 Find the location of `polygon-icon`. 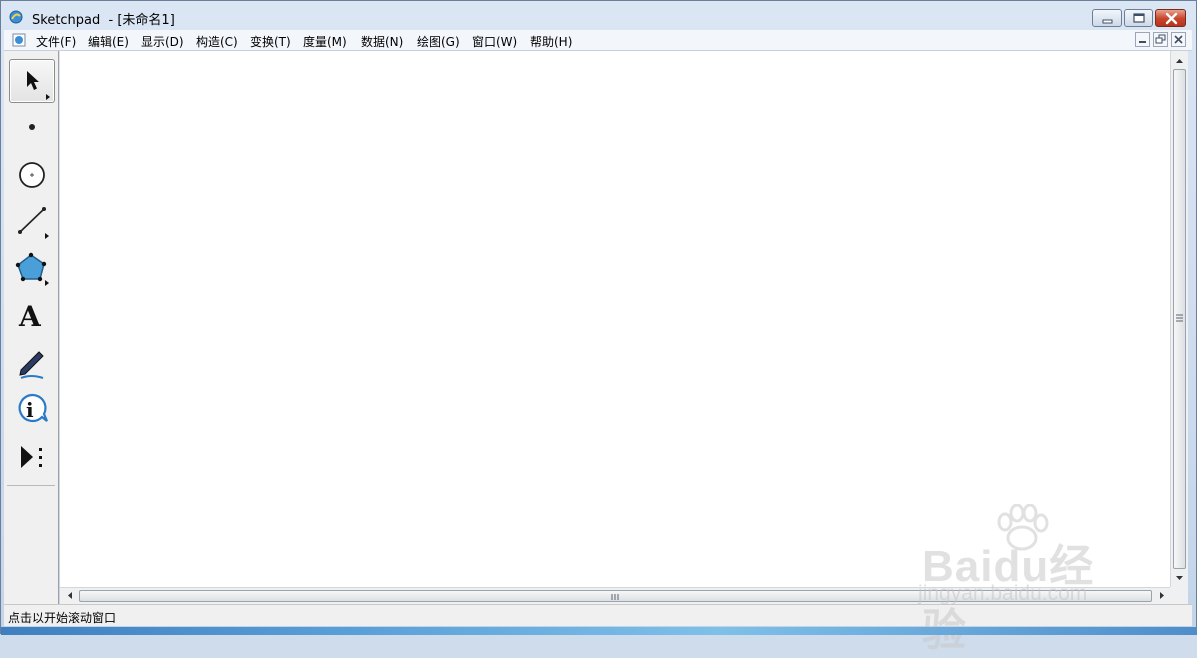

polygon-icon is located at coordinates (32, 269).